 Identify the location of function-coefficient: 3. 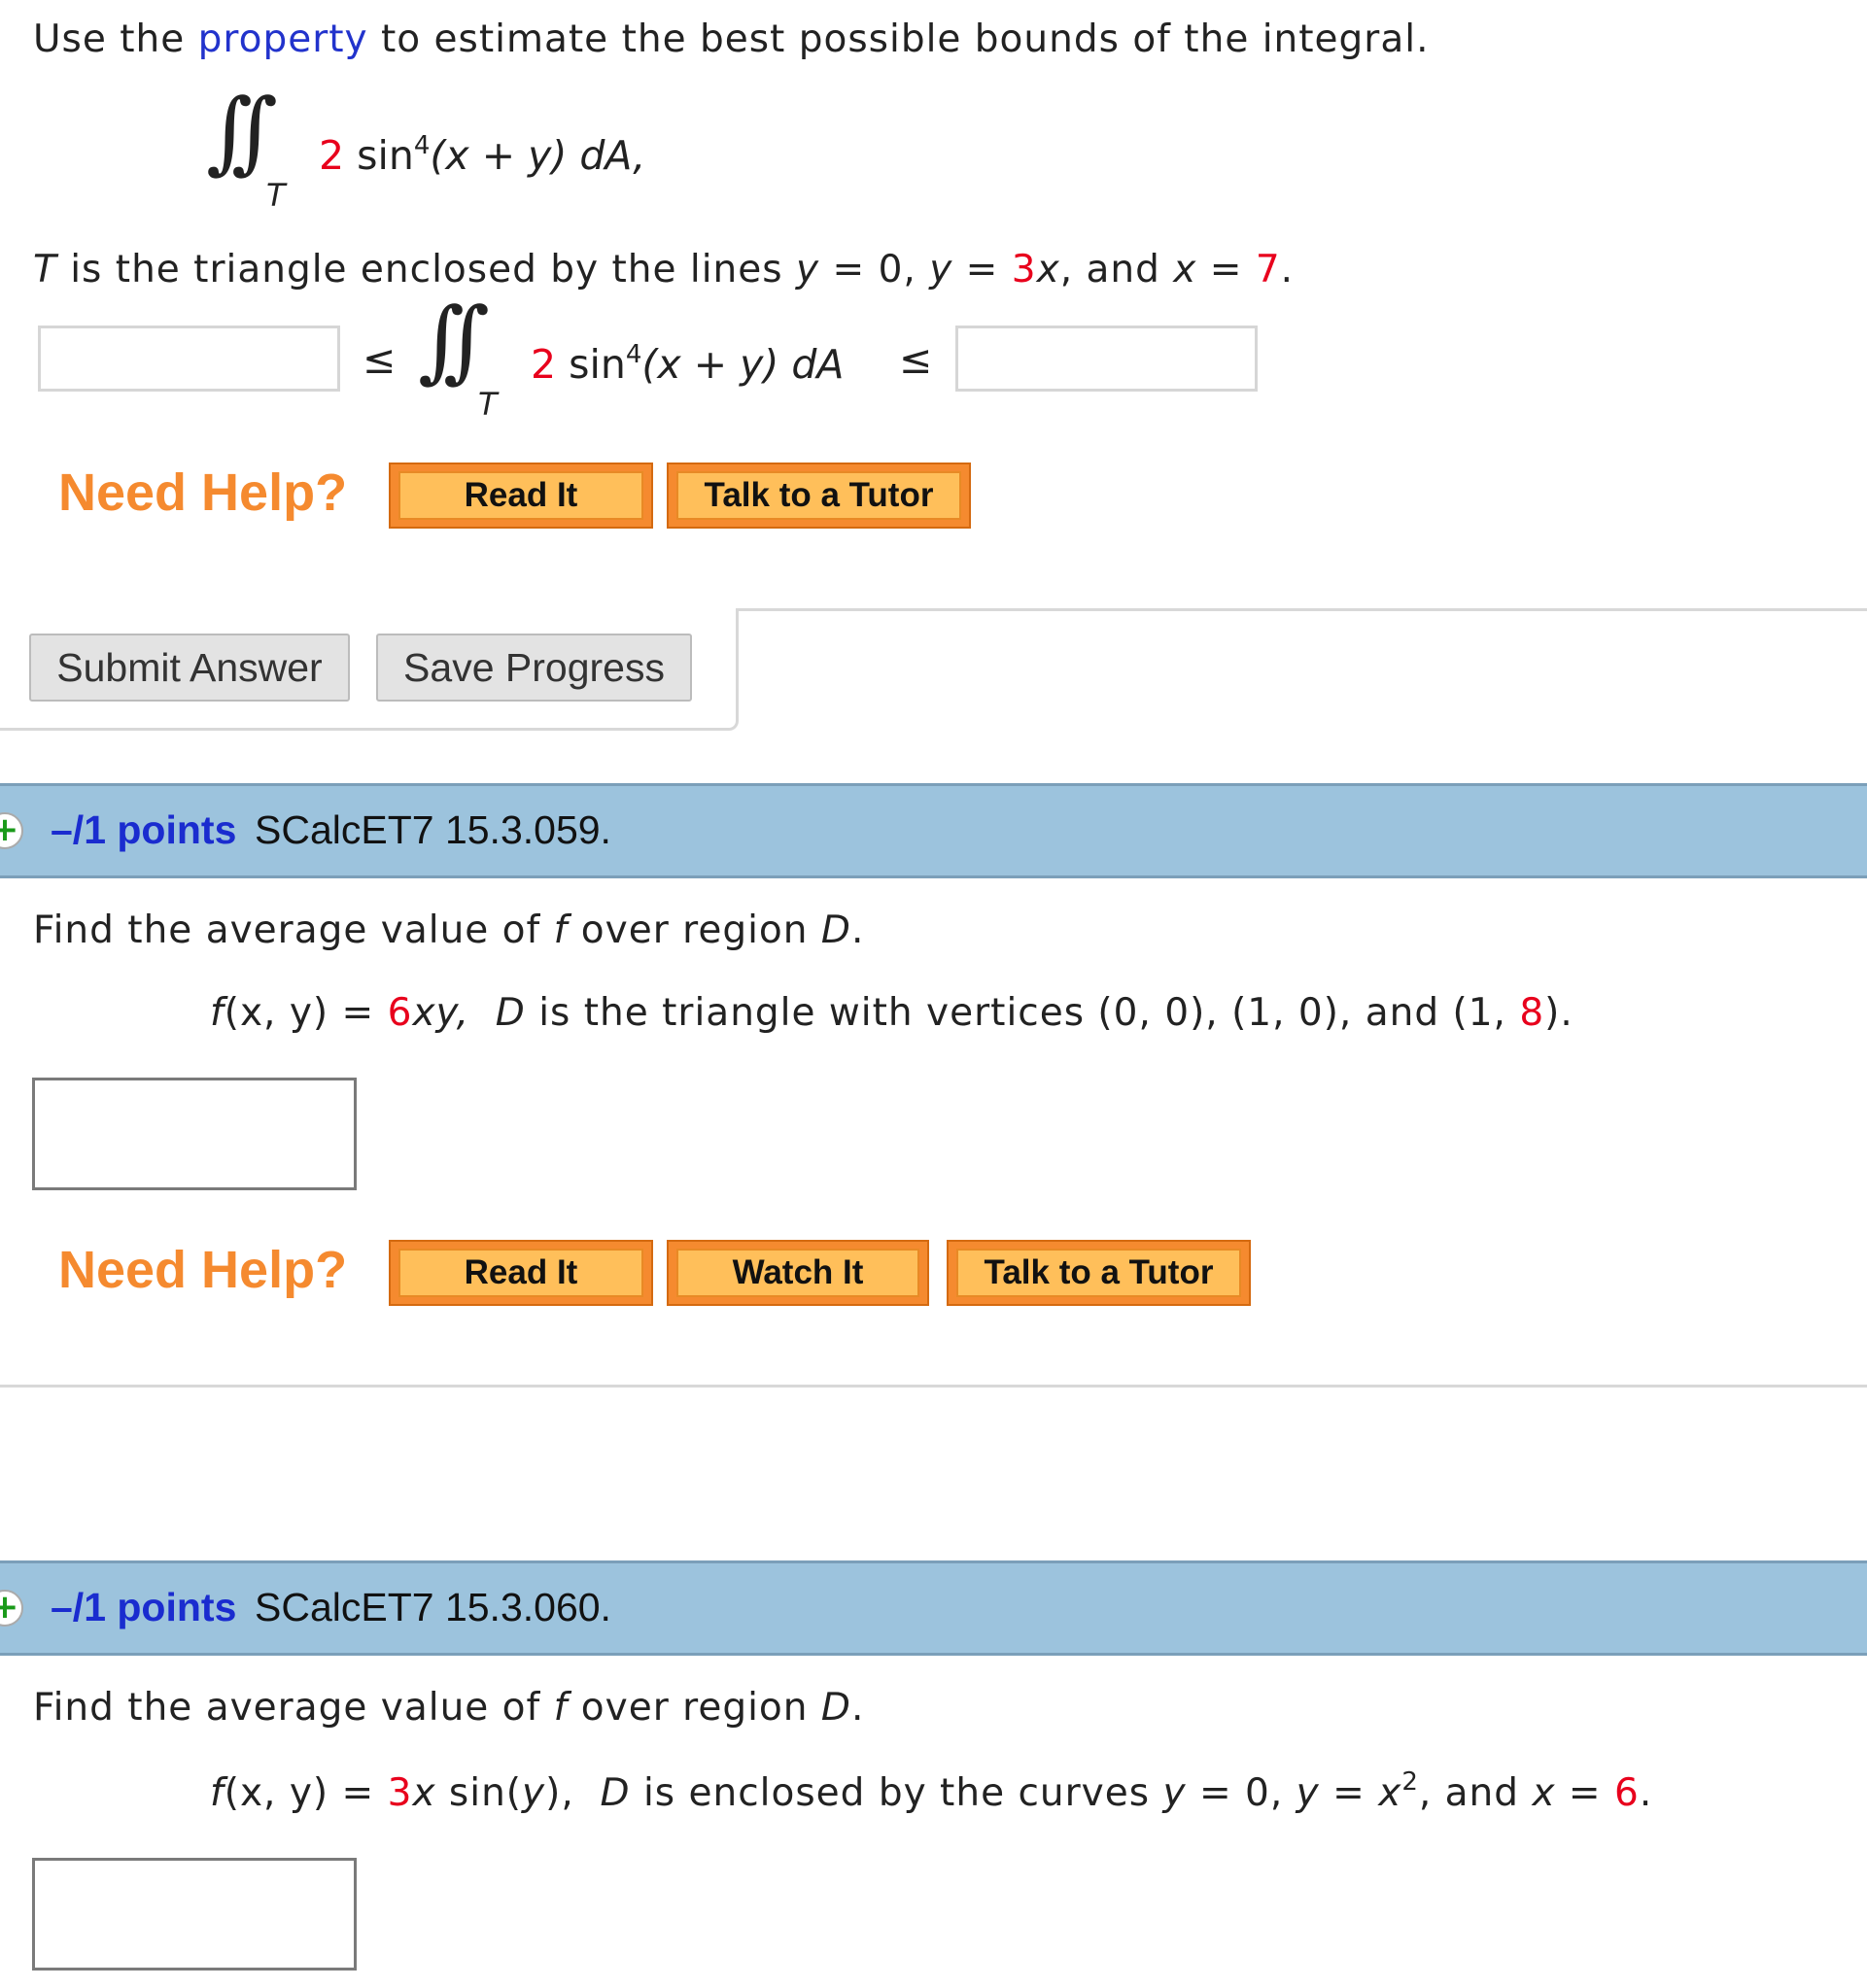
(400, 1793).